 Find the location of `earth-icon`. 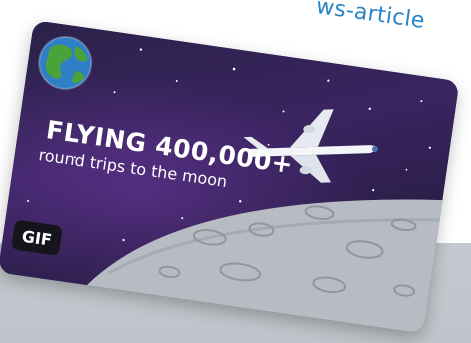

earth-icon is located at coordinates (65, 62).